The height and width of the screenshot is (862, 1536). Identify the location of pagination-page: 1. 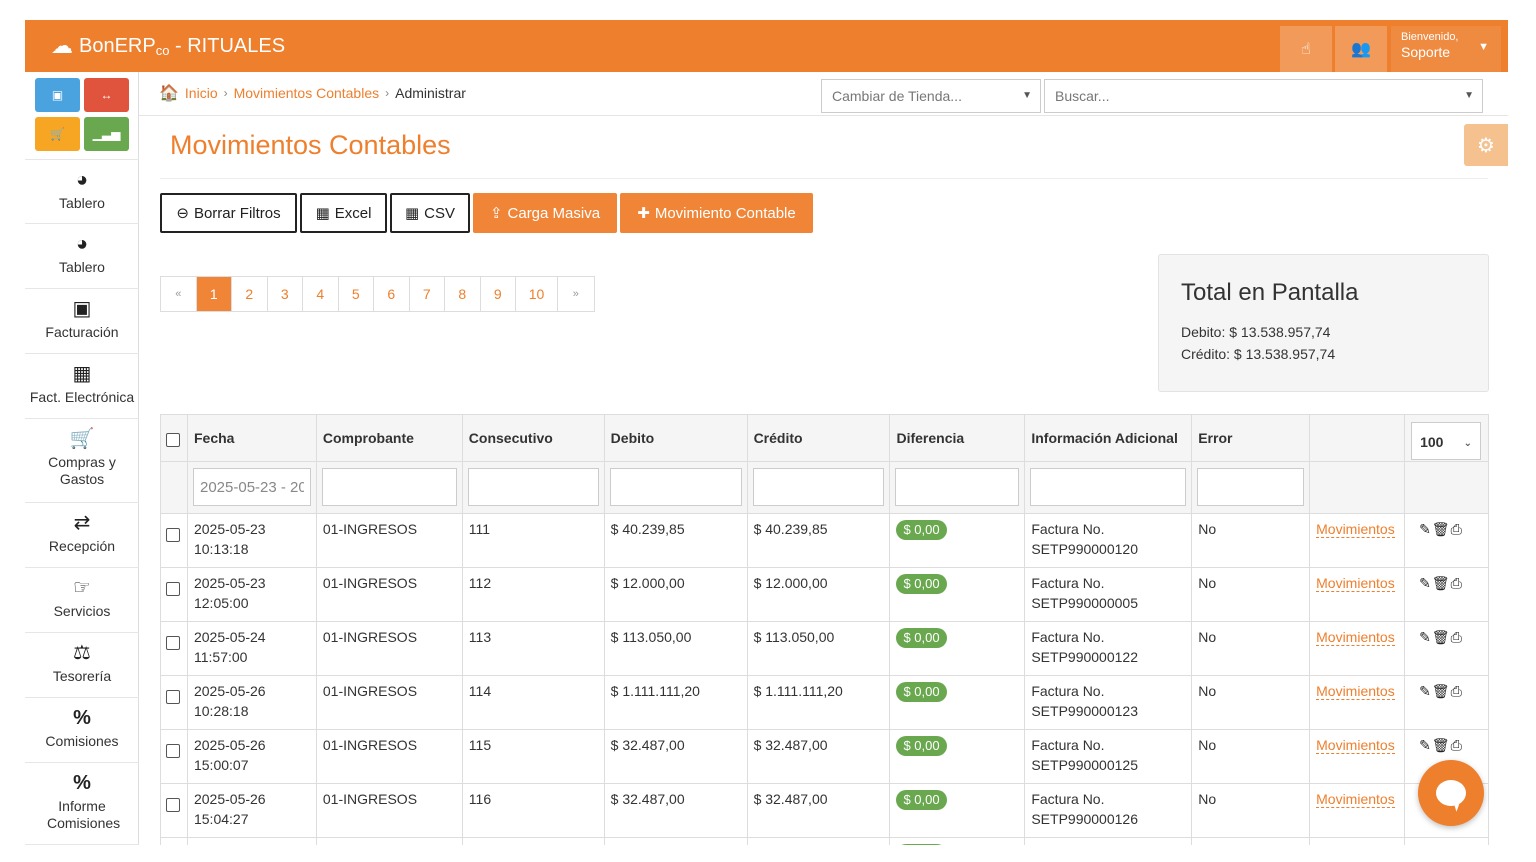
(214, 294).